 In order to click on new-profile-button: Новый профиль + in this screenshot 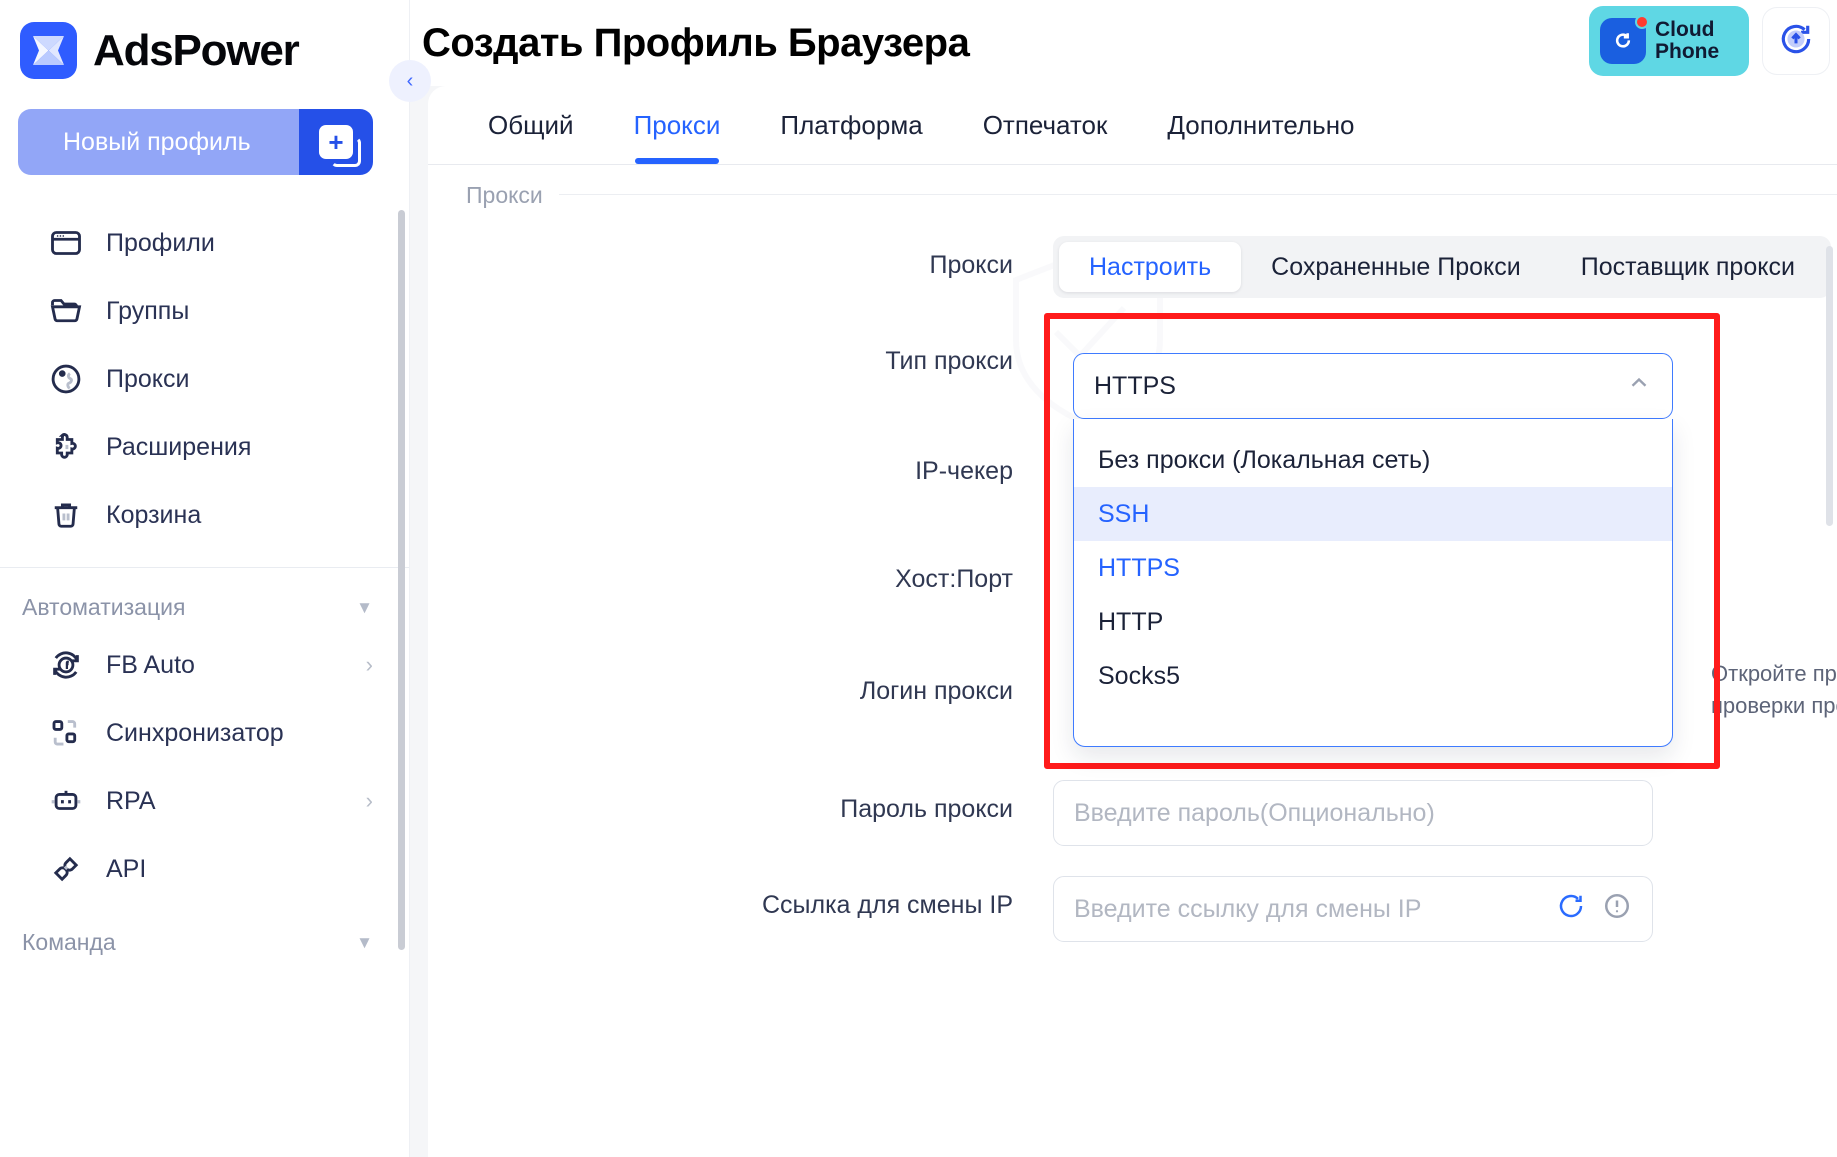, I will do `click(195, 142)`.